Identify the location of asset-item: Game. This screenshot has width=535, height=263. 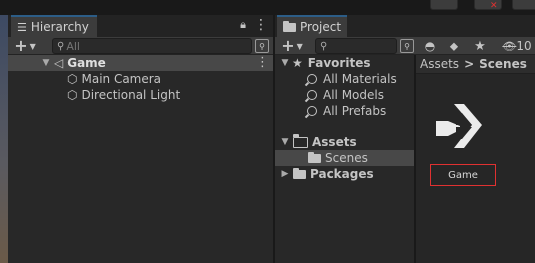
(470, 142).